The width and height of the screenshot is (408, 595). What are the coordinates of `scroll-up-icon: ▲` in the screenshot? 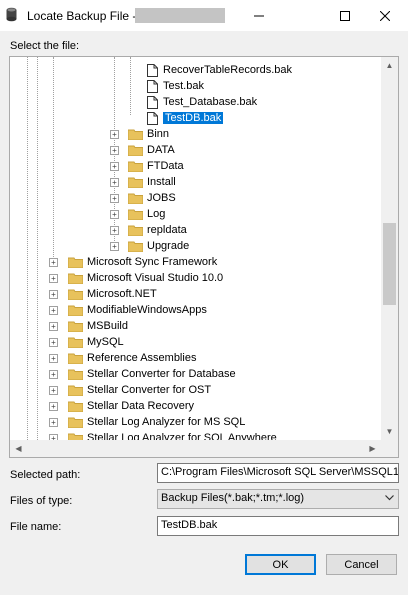 It's located at (389, 65).